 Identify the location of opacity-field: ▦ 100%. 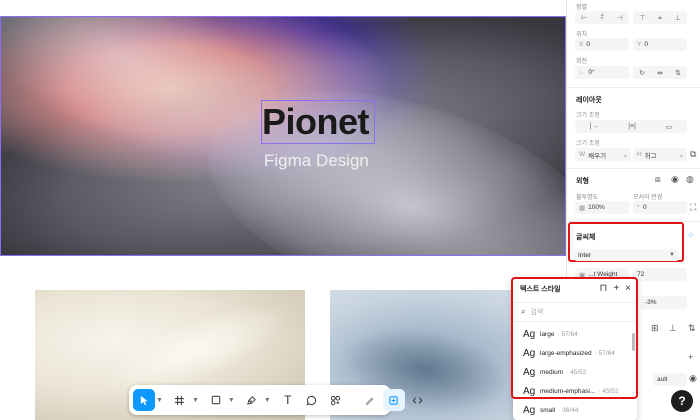
(602, 207).